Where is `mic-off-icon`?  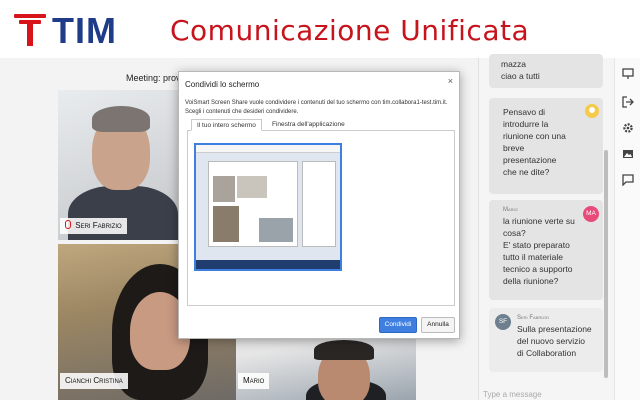
mic-off-icon is located at coordinates (68, 224).